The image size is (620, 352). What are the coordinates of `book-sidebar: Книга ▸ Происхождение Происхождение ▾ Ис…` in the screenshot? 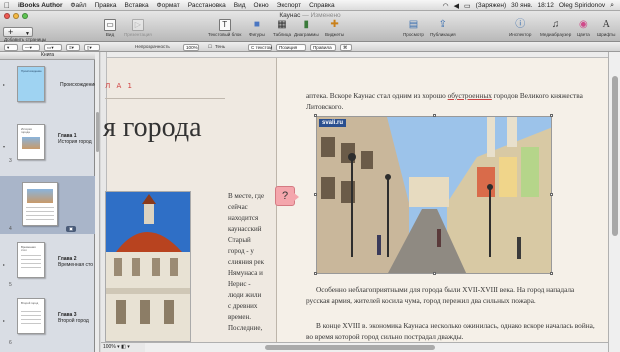 It's located at (48, 202).